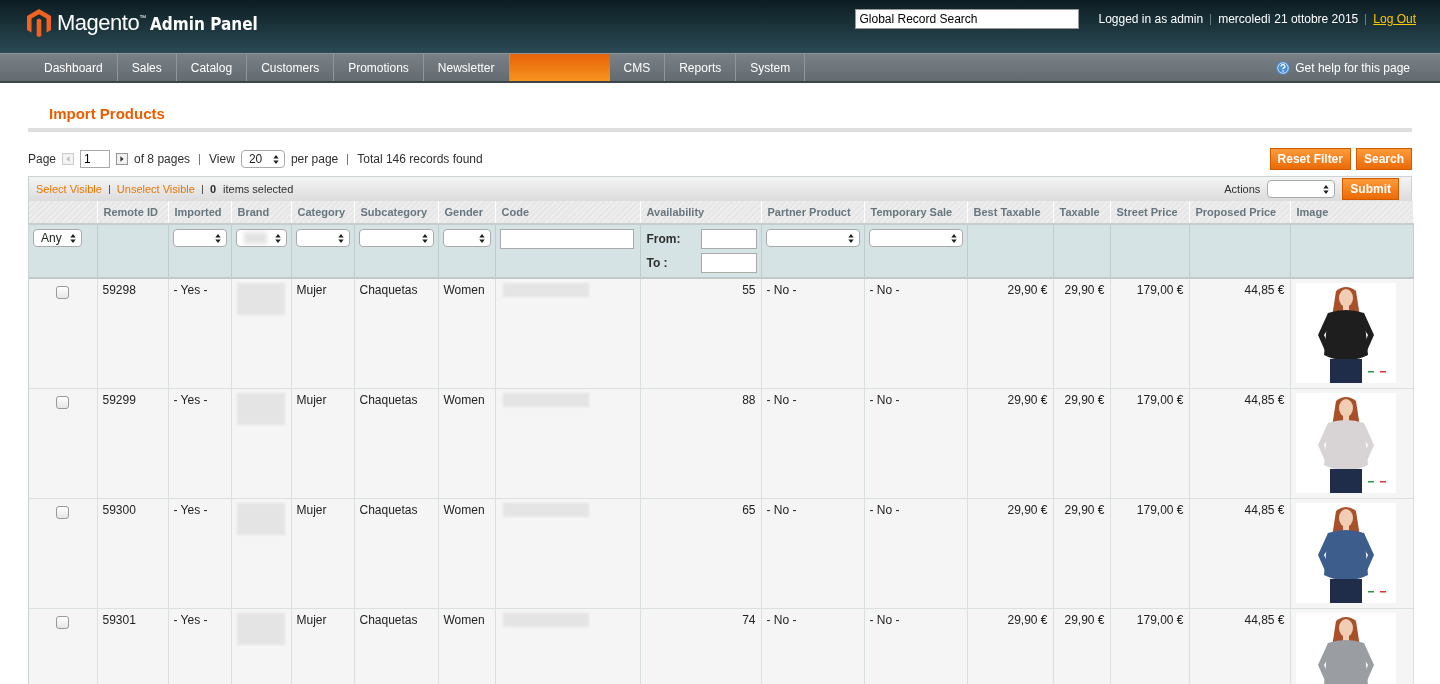  What do you see at coordinates (147, 67) in the screenshot?
I see `menu-tab: Sales` at bounding box center [147, 67].